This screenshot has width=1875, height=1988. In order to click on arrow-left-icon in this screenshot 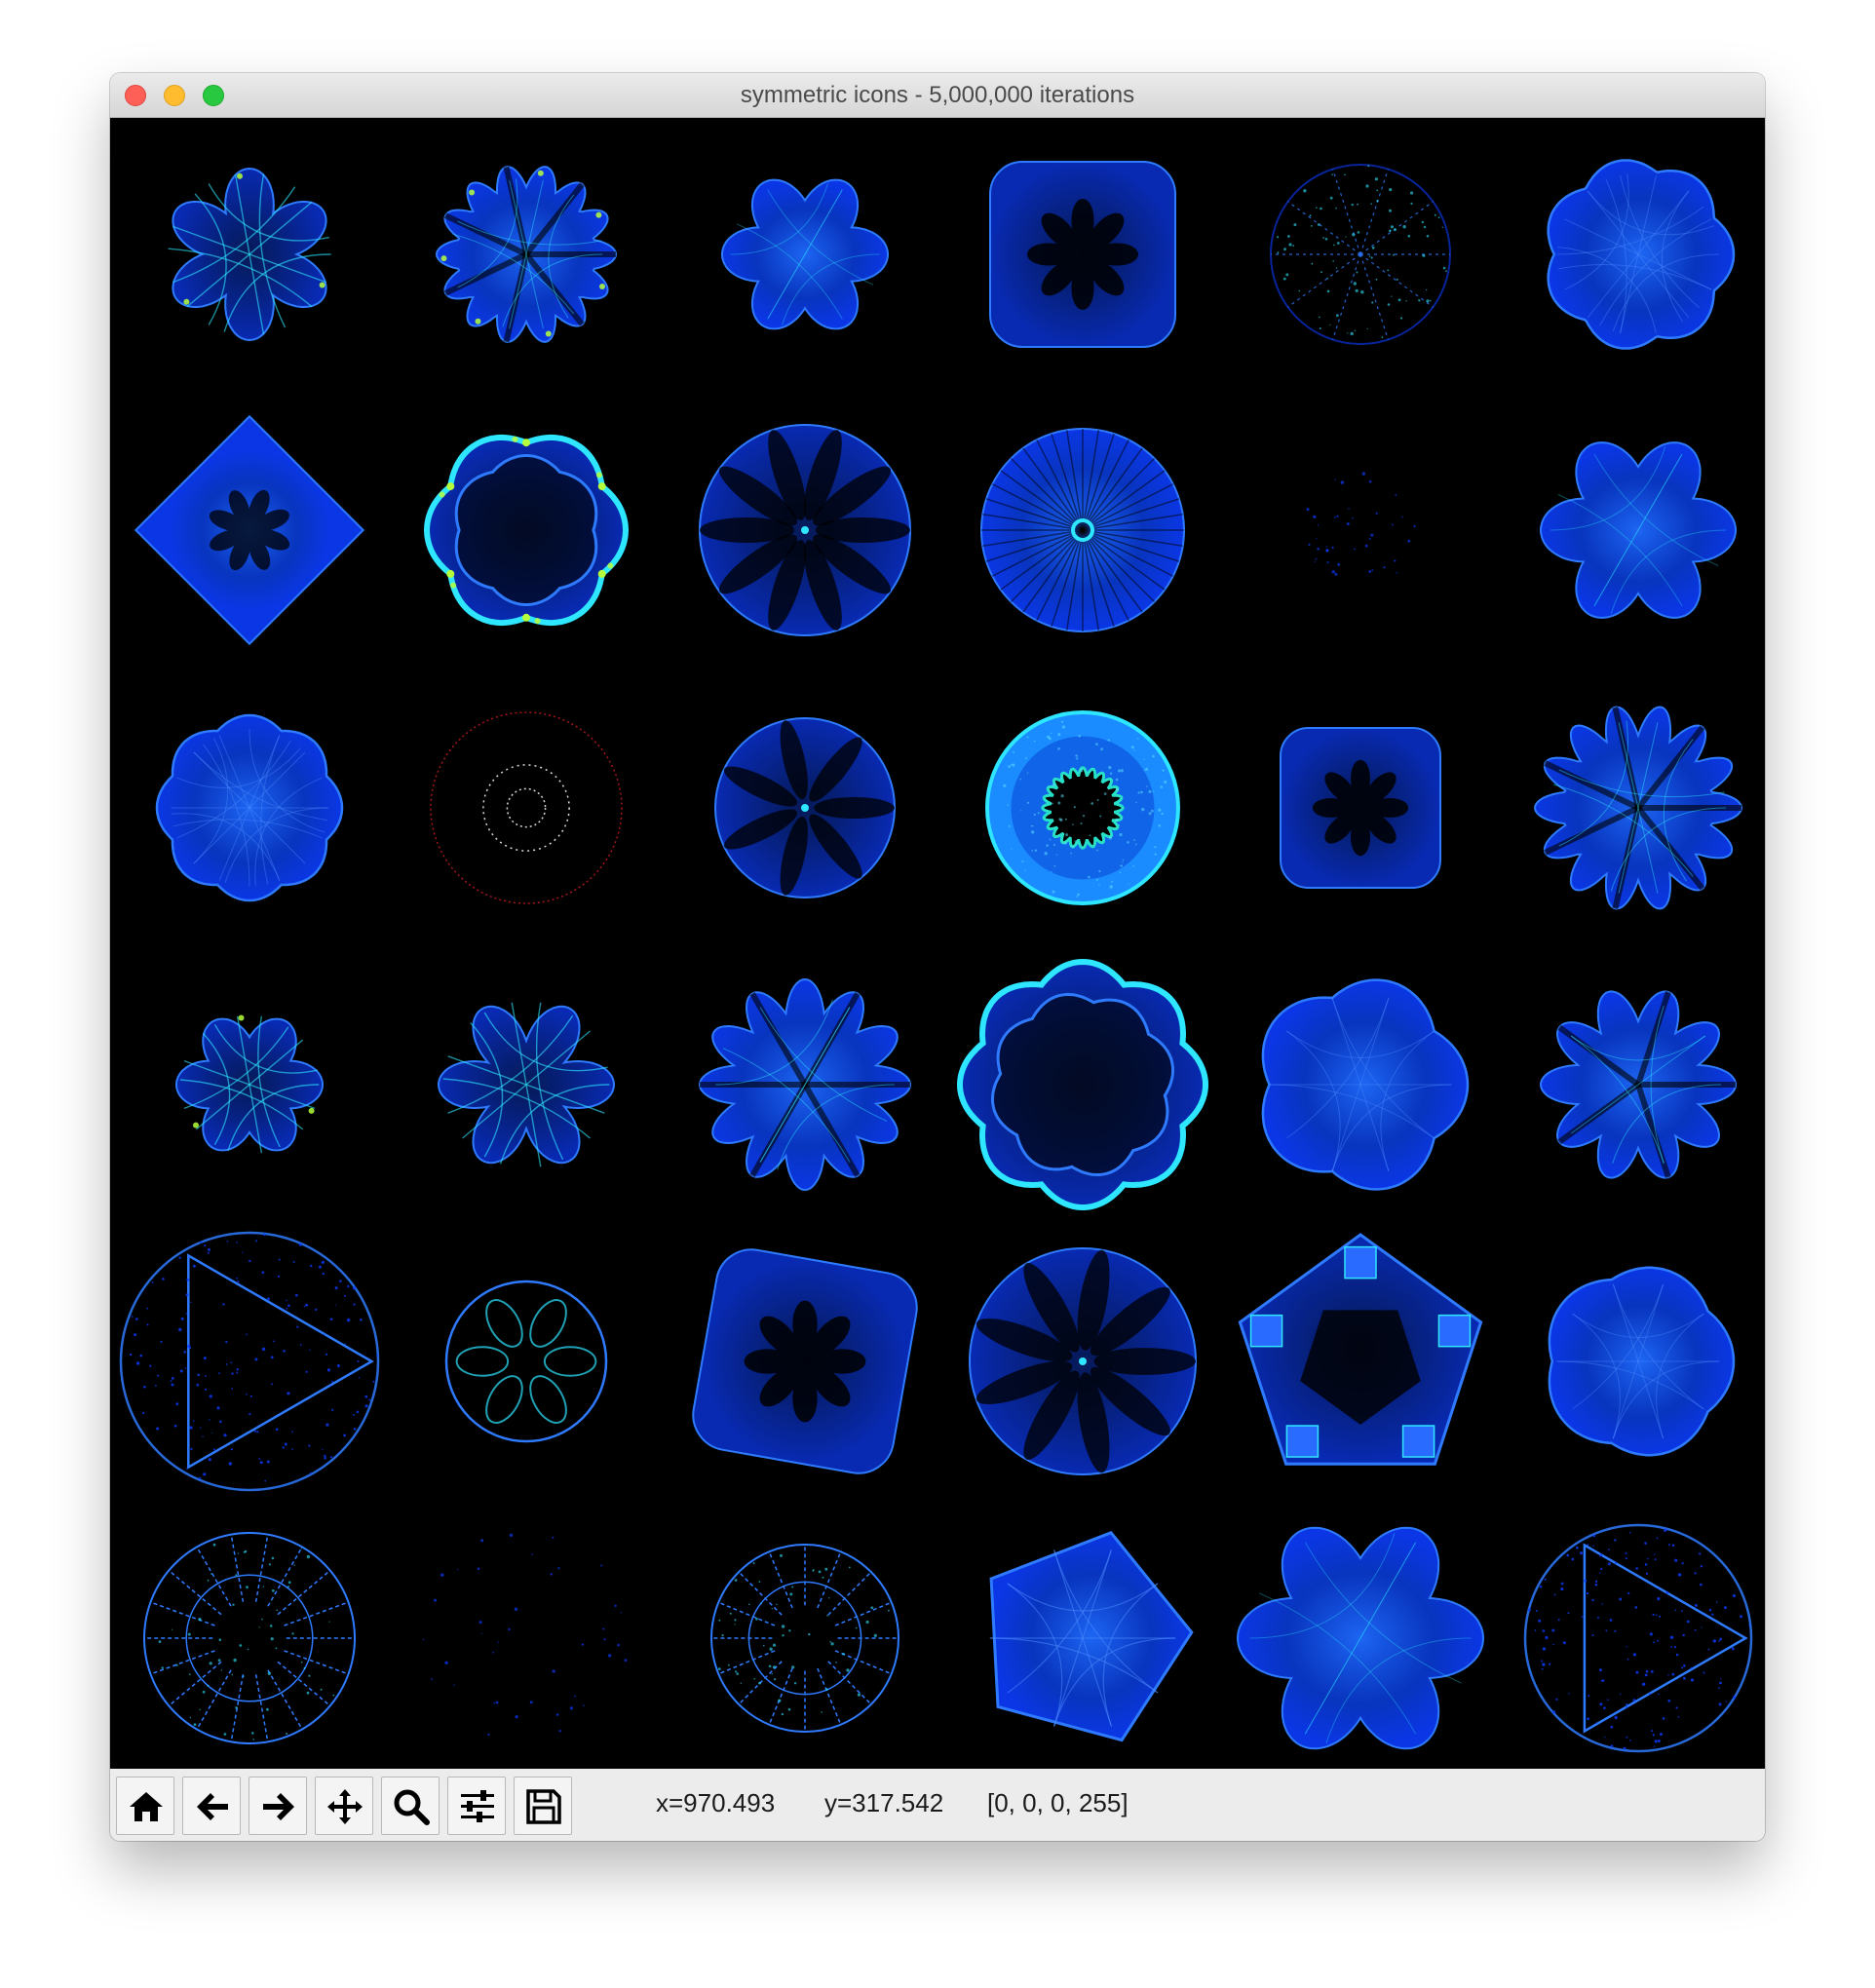, I will do `click(212, 1806)`.